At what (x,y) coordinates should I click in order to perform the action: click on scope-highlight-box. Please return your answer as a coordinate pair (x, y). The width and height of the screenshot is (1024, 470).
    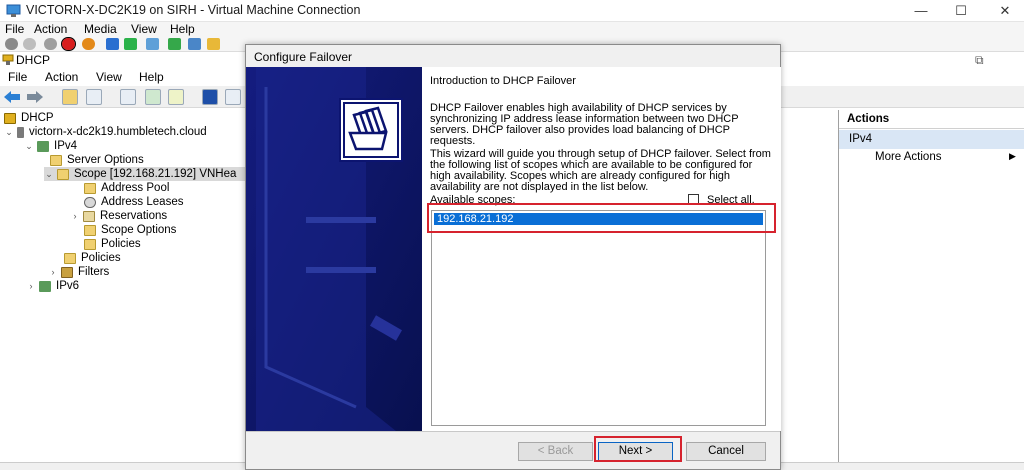
    Looking at the image, I should click on (601, 218).